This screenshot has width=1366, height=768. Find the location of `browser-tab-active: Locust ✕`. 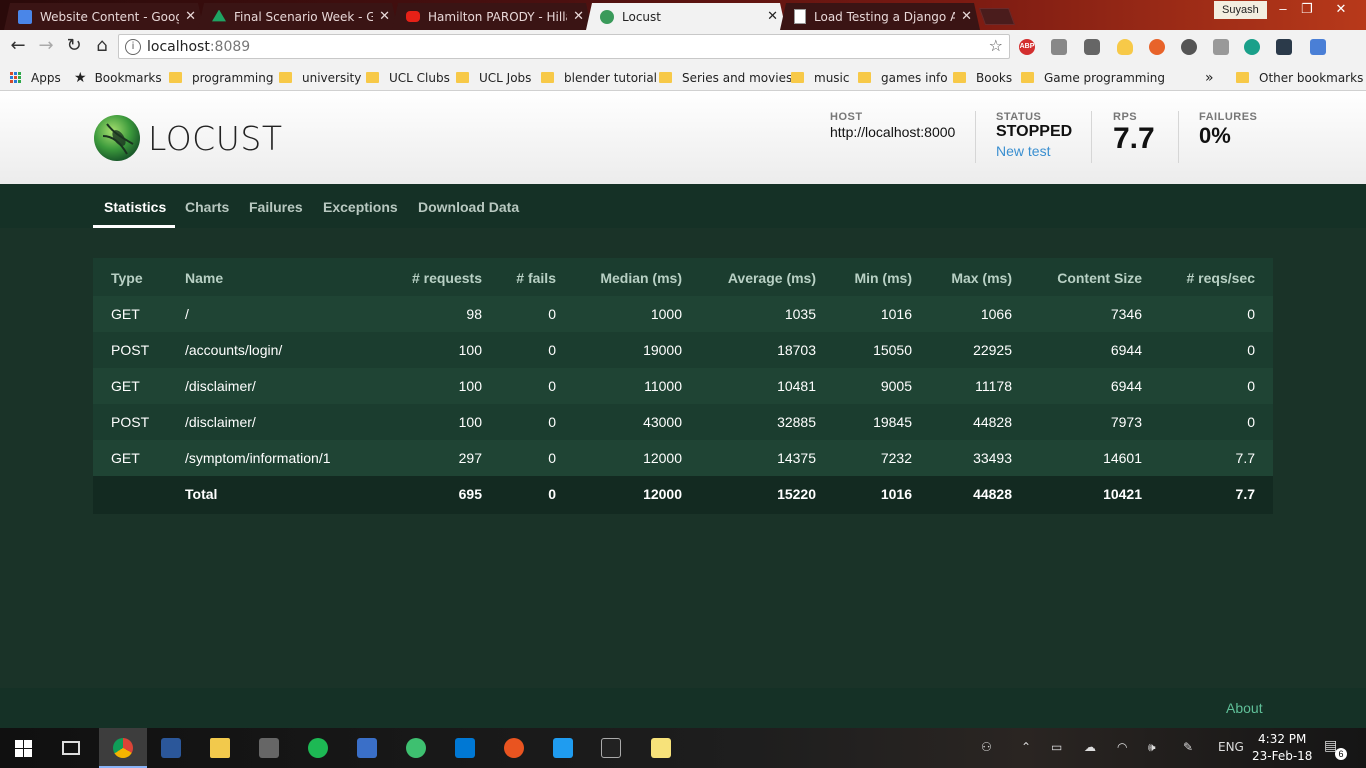

browser-tab-active: Locust ✕ is located at coordinates (686, 16).